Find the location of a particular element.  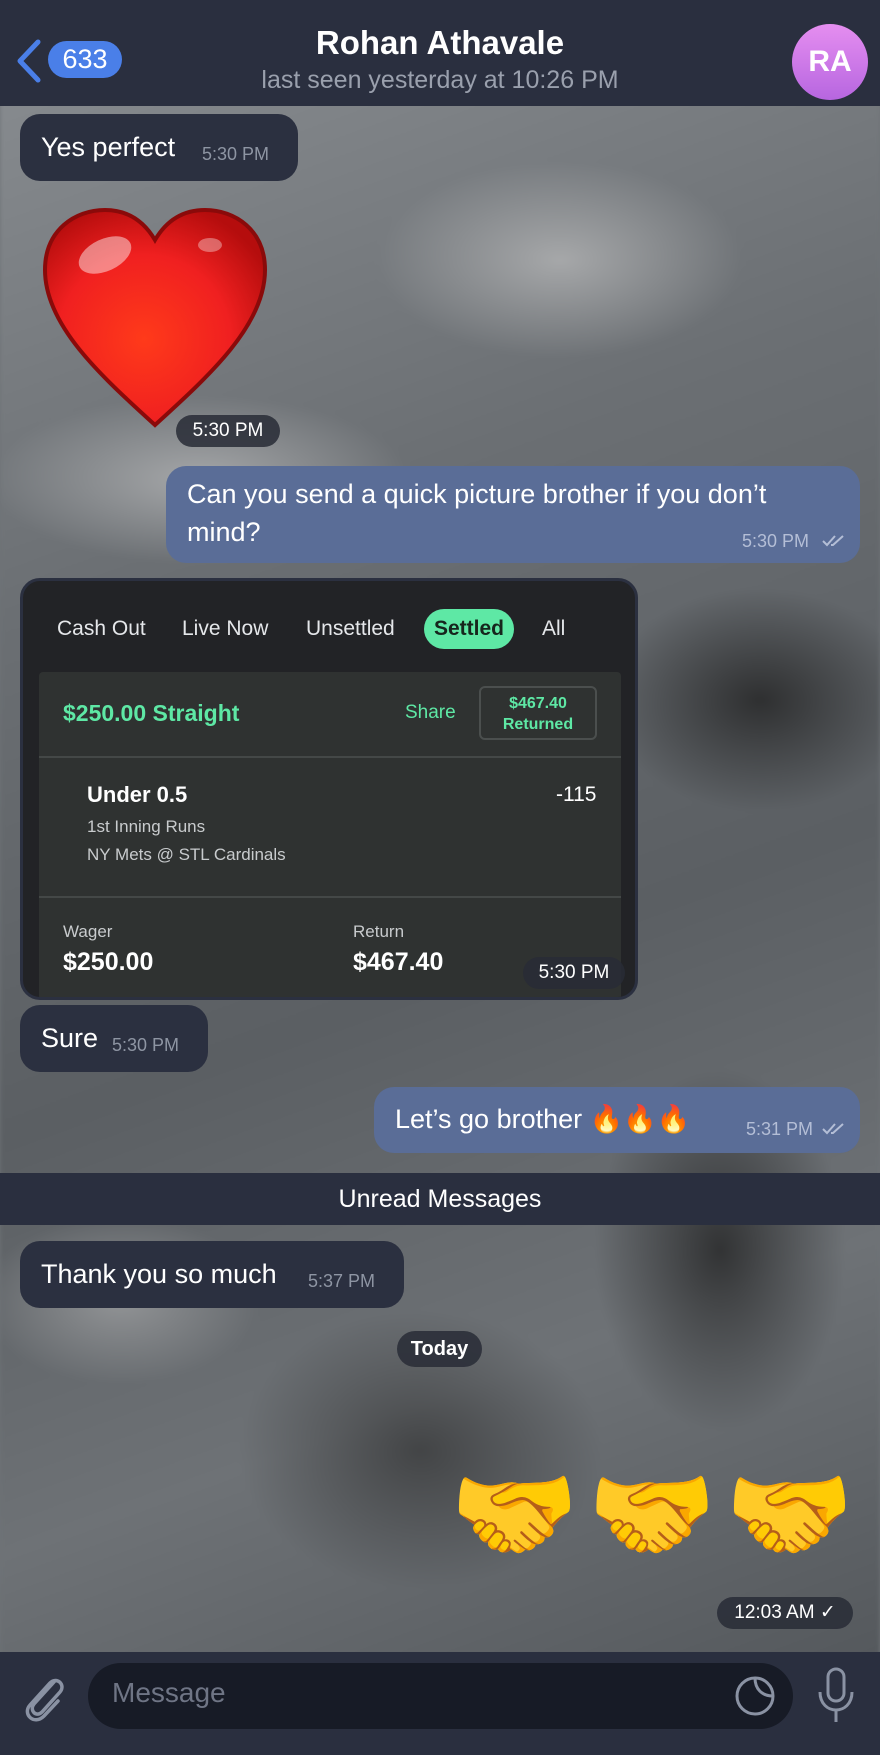

message-input-bar: Message is located at coordinates (440, 1703).